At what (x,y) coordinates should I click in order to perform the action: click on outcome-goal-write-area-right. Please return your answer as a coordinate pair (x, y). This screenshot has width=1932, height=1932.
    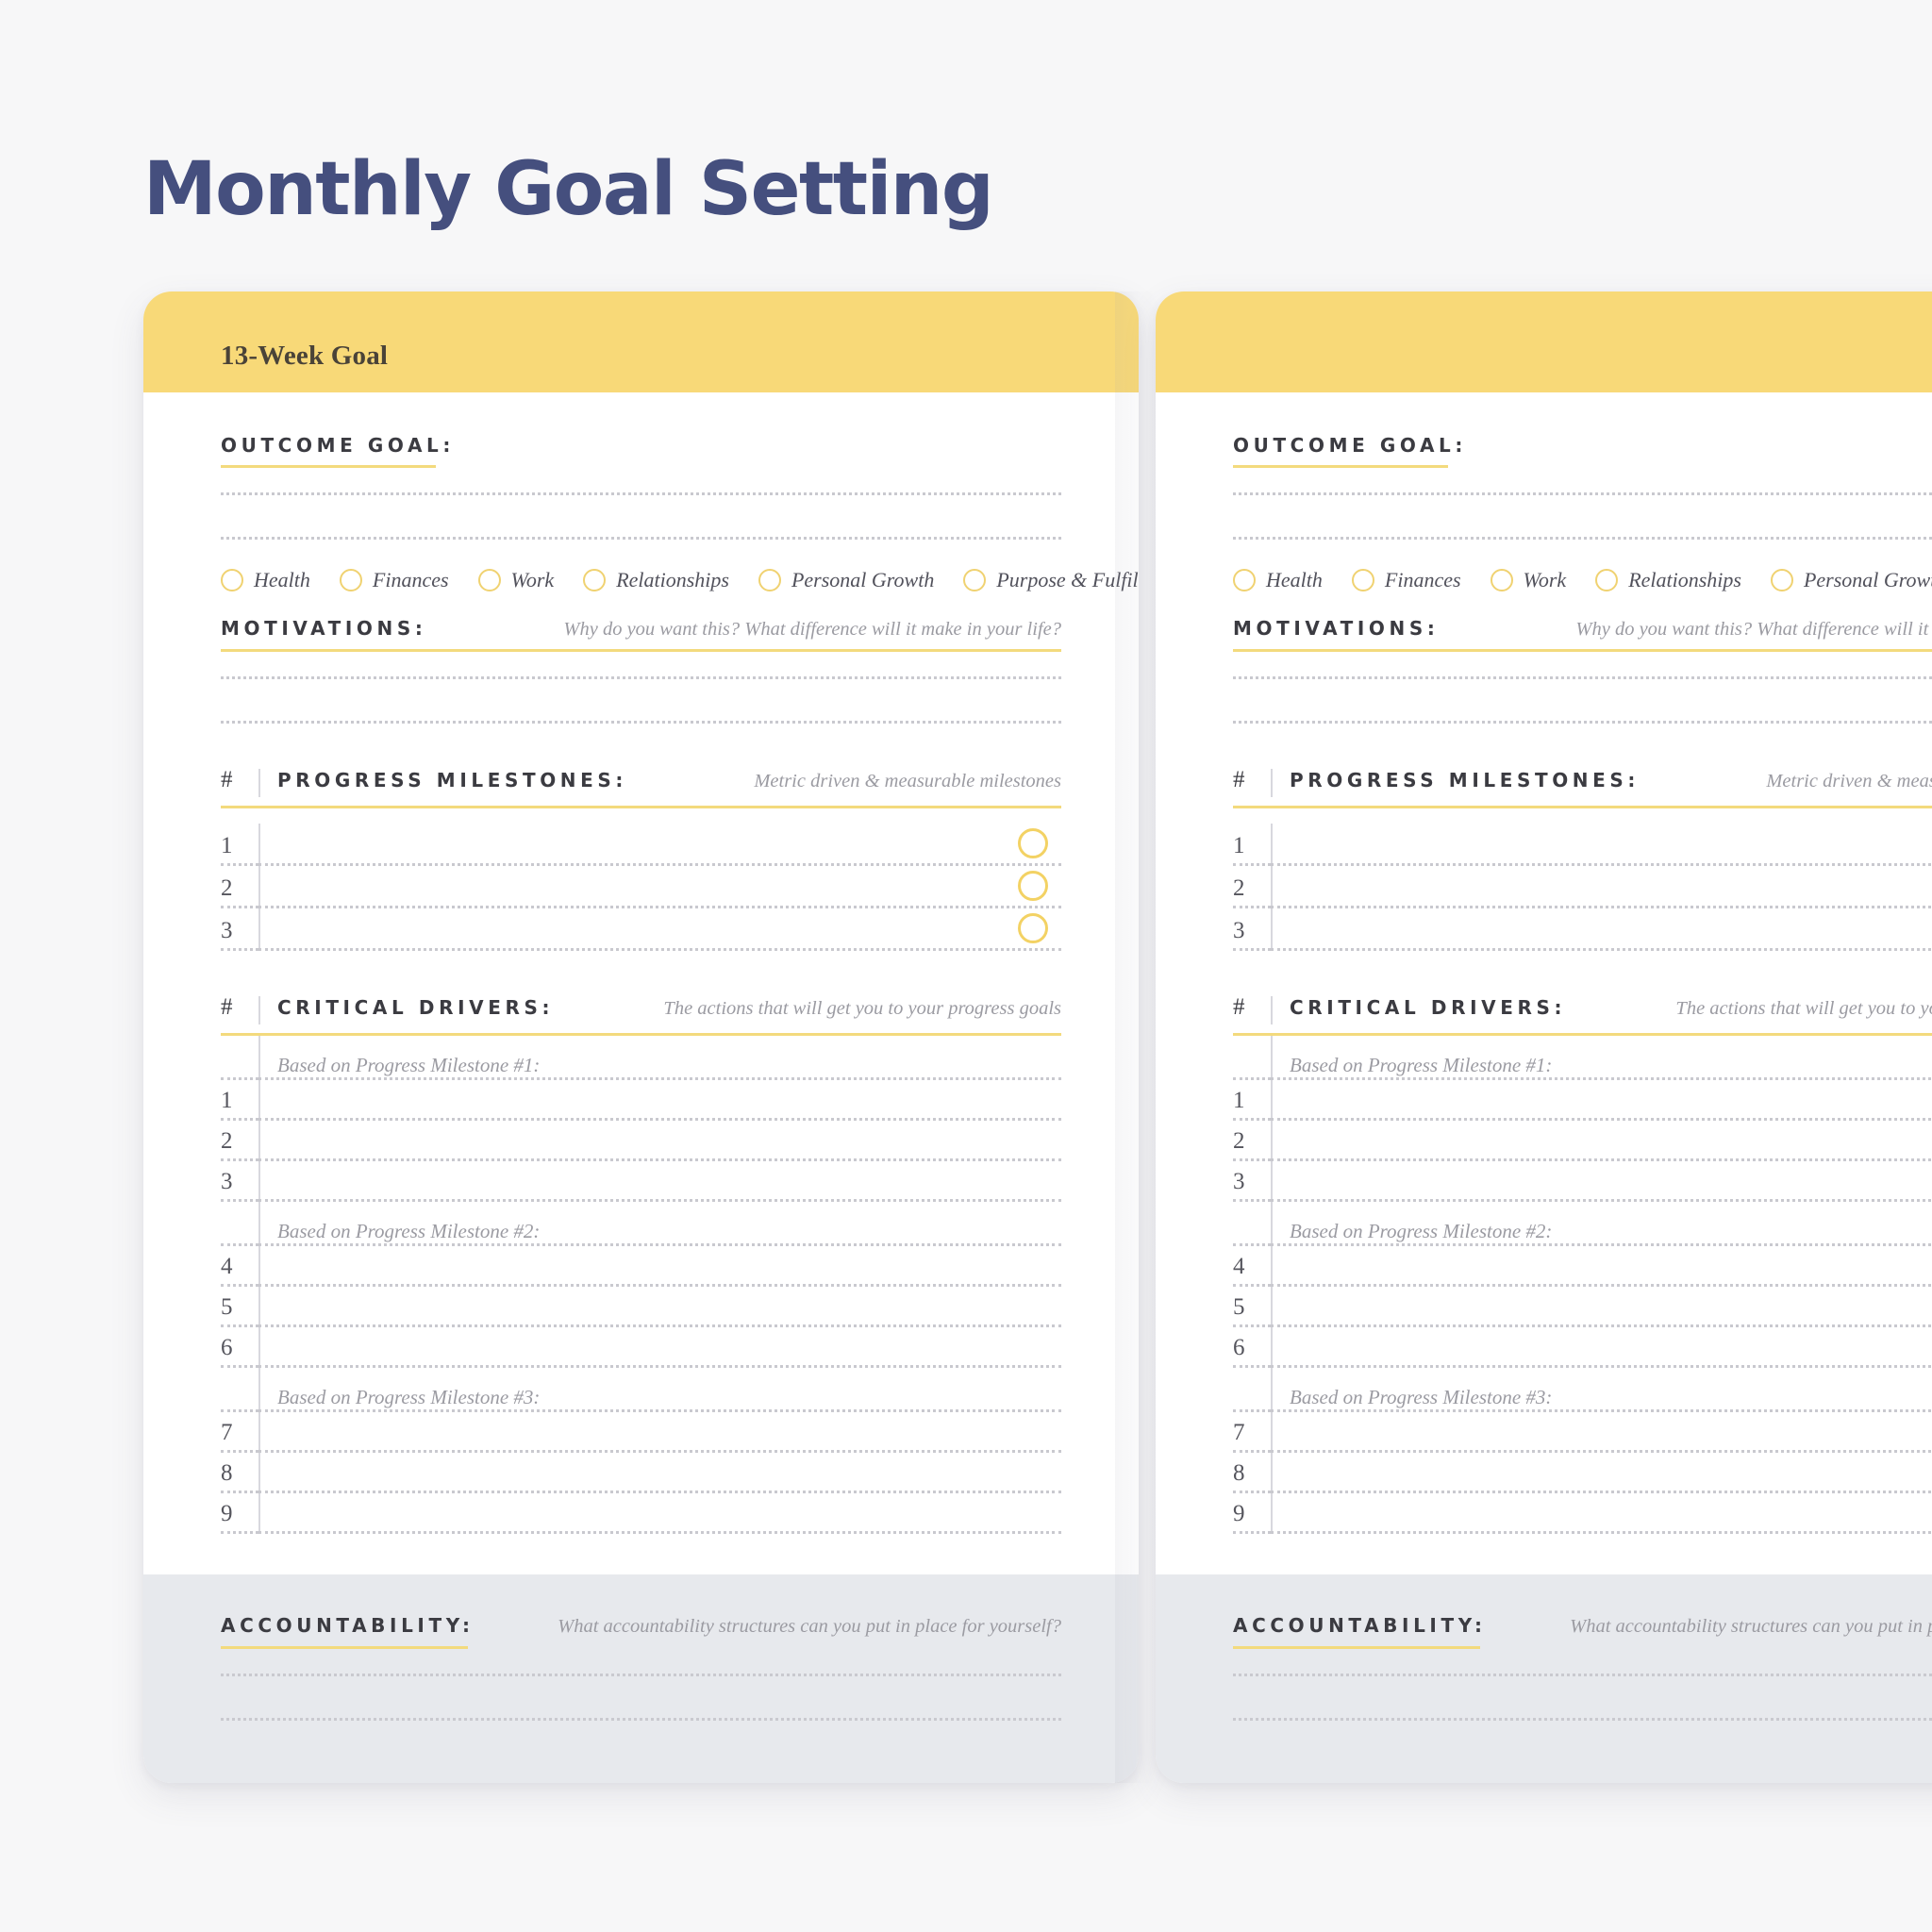
    Looking at the image, I should click on (1582, 516).